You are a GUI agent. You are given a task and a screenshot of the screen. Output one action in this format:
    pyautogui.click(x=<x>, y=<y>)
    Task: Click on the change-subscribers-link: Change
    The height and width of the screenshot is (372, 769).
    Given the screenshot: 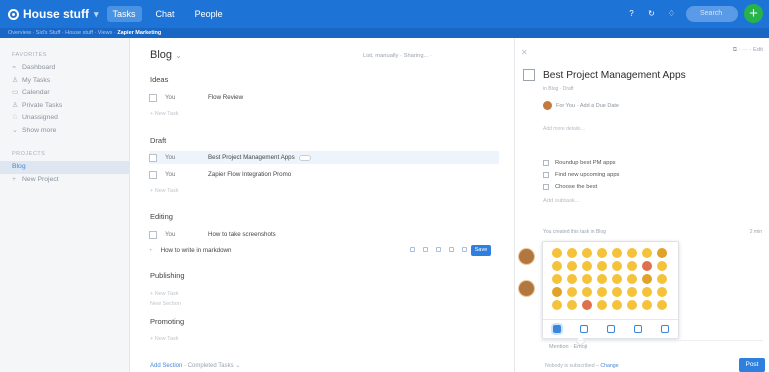 What is the action you would take?
    pyautogui.click(x=609, y=366)
    